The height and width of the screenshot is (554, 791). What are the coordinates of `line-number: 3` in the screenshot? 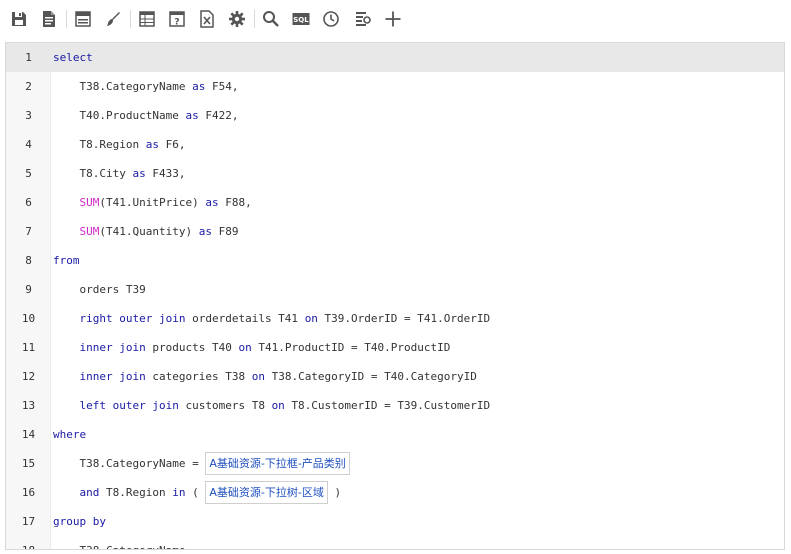 It's located at (28, 115).